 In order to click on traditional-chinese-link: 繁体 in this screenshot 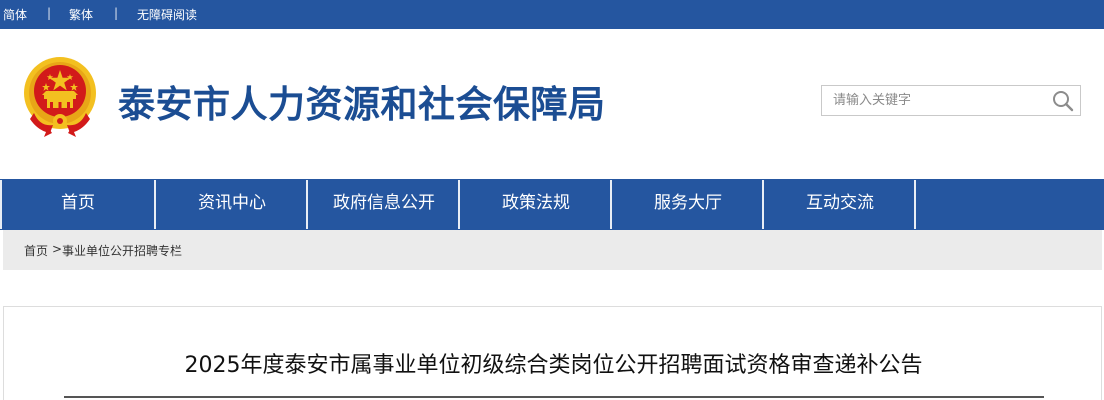, I will do `click(81, 14)`.